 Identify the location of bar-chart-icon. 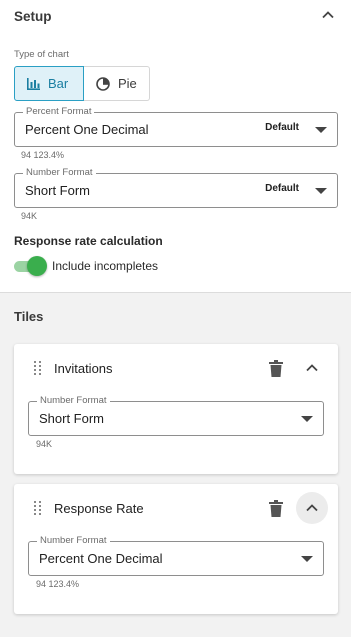
(33, 83).